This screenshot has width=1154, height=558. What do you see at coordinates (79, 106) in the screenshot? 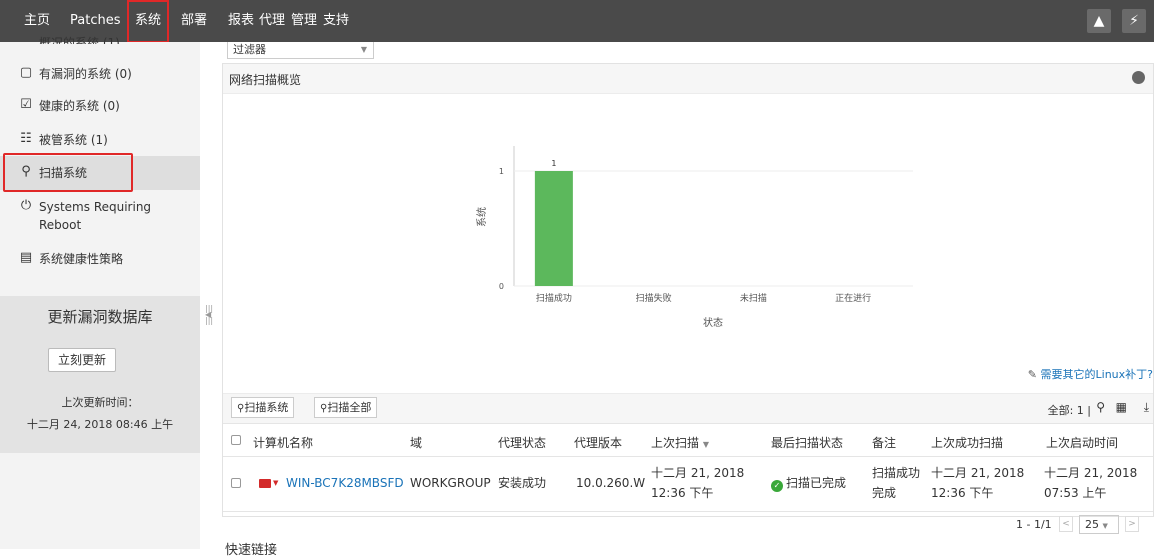
I see `sidebar-item-label: 健康的系统 (0)` at bounding box center [79, 106].